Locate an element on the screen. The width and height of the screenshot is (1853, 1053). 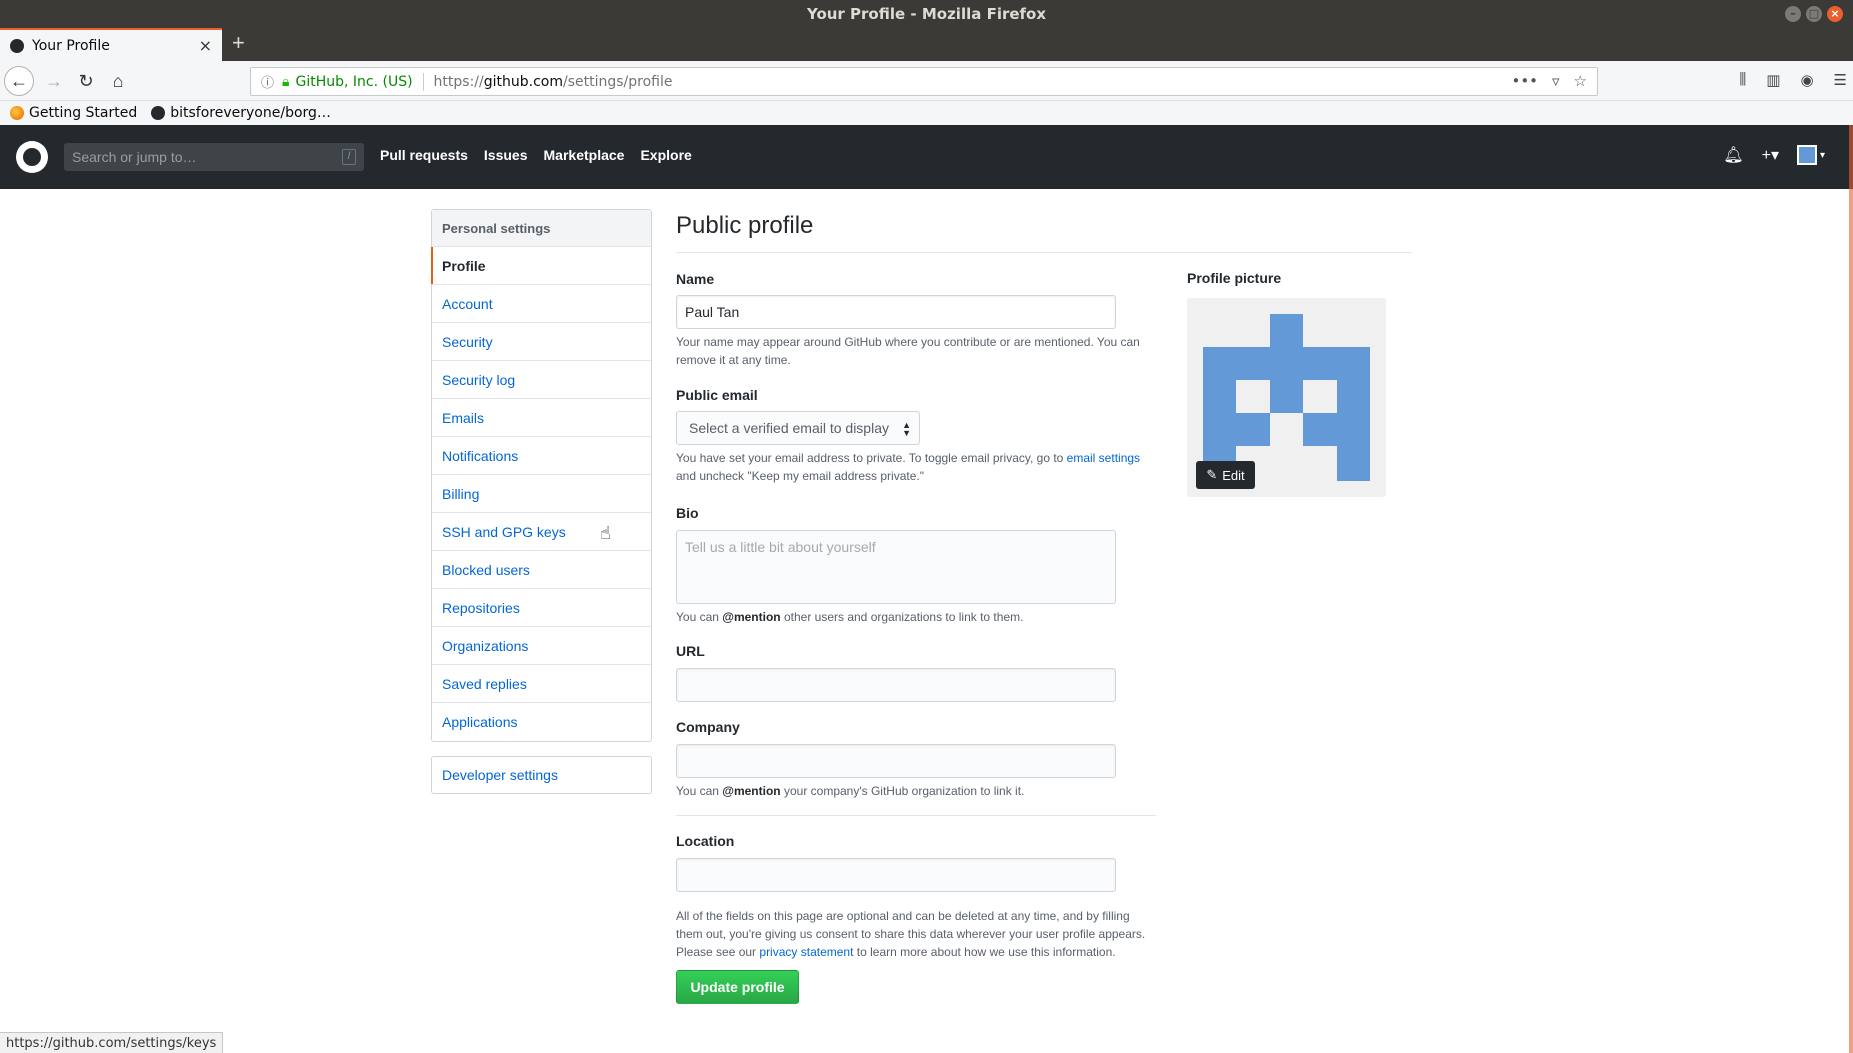
hand-cursor-icon: ☝︎ is located at coordinates (605, 533).